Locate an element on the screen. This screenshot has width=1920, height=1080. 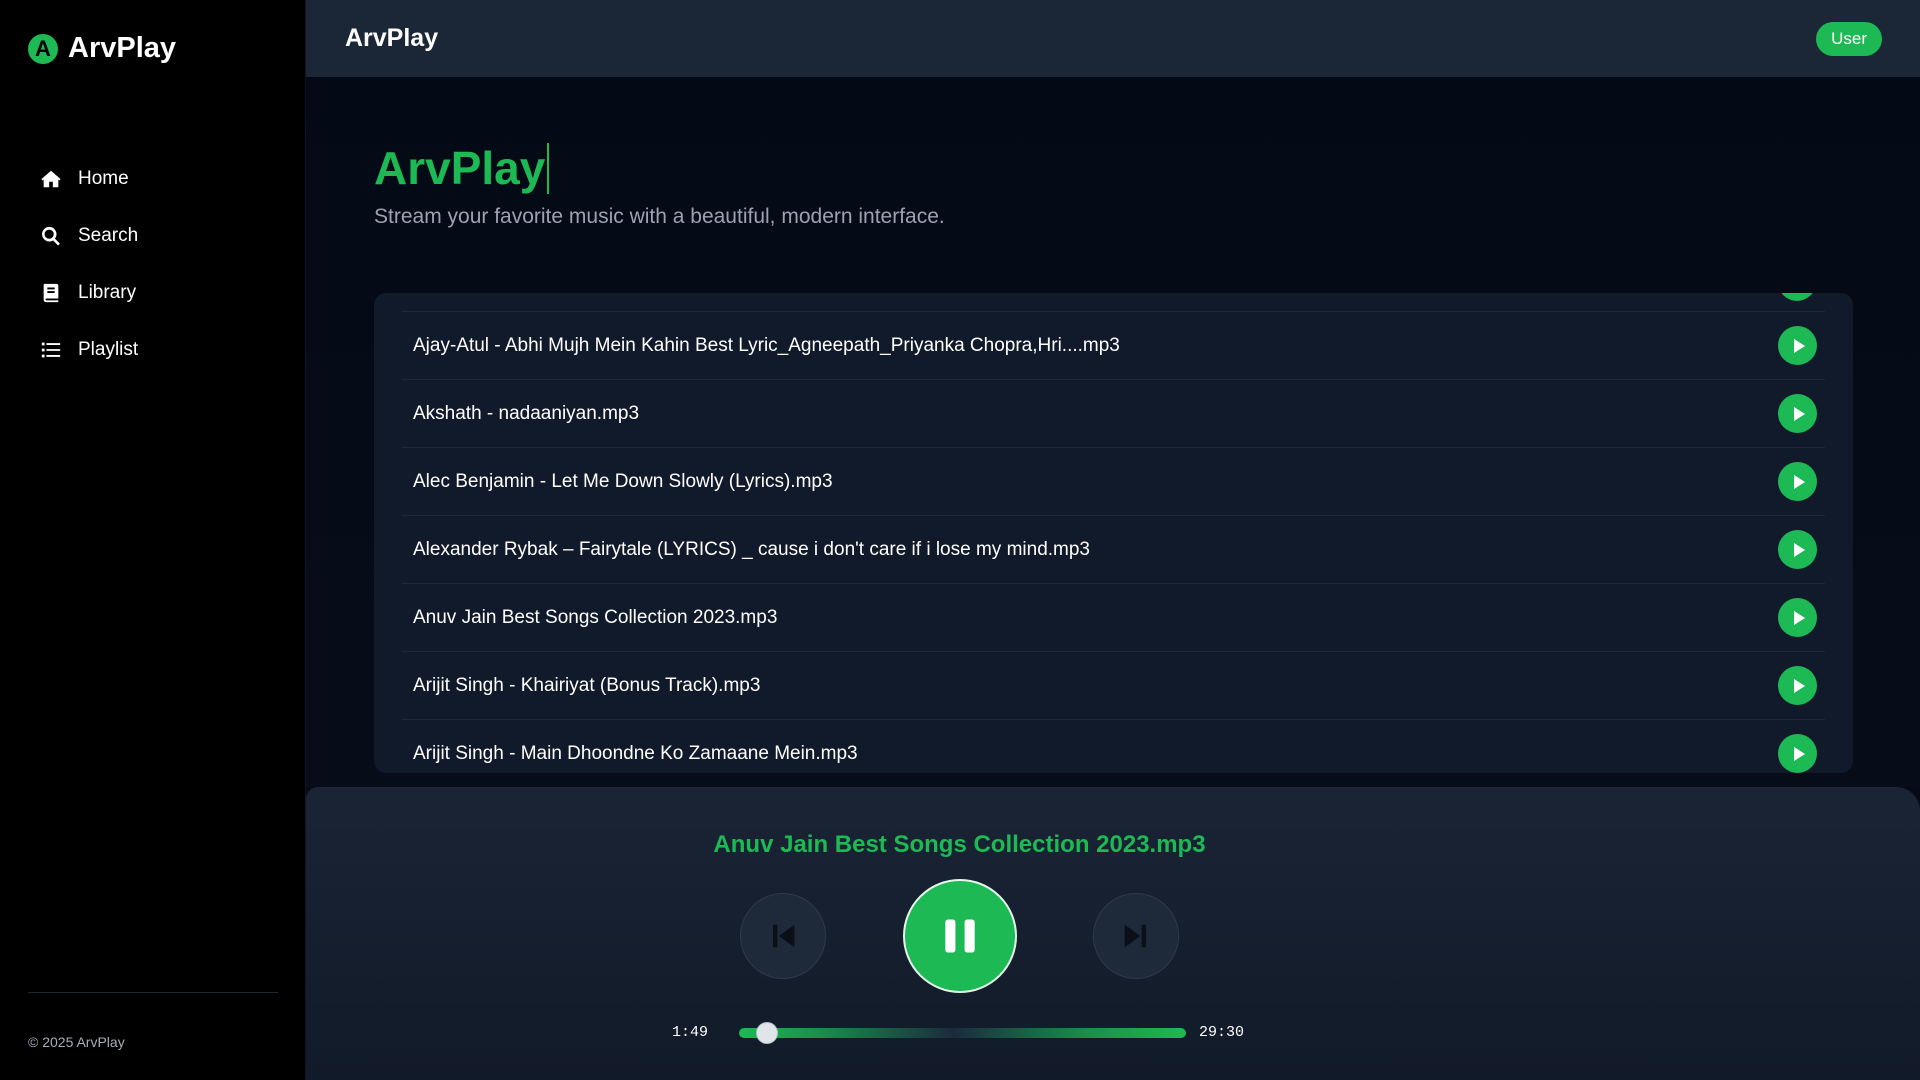
now-playing-title: Anuv Jain Best Songs Collection 2023.mp3 is located at coordinates (959, 844).